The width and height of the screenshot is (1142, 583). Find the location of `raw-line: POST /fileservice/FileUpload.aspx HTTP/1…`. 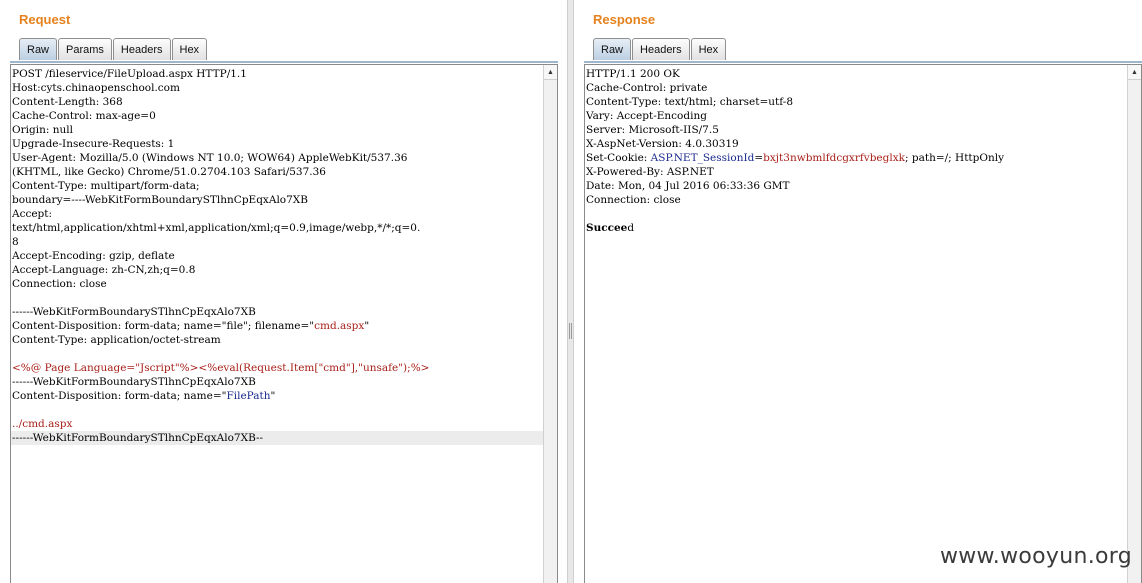

raw-line: POST /fileservice/FileUpload.aspx HTTP/1… is located at coordinates (129, 74).